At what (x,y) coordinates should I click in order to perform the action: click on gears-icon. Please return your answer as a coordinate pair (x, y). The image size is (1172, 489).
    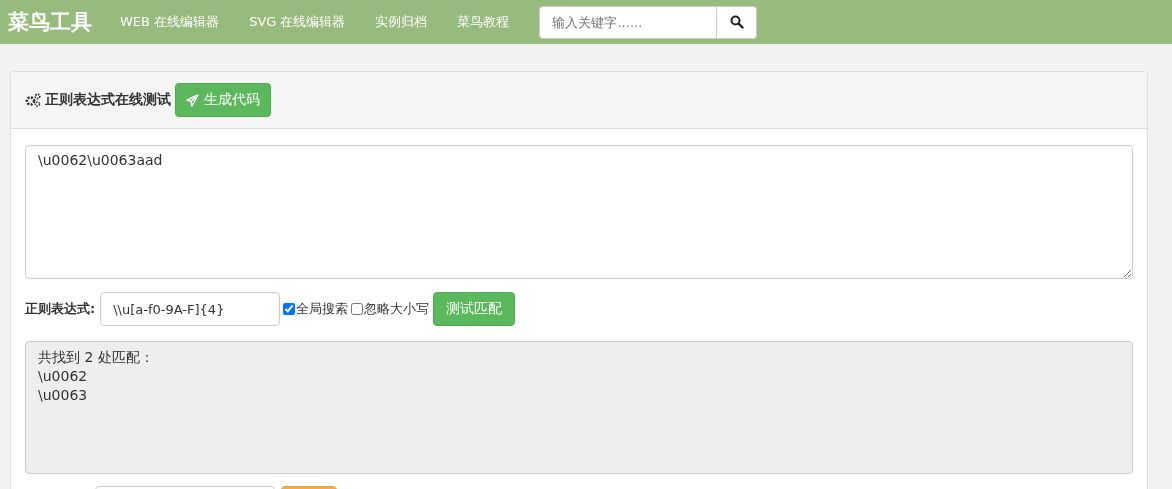
    Looking at the image, I should click on (33, 100).